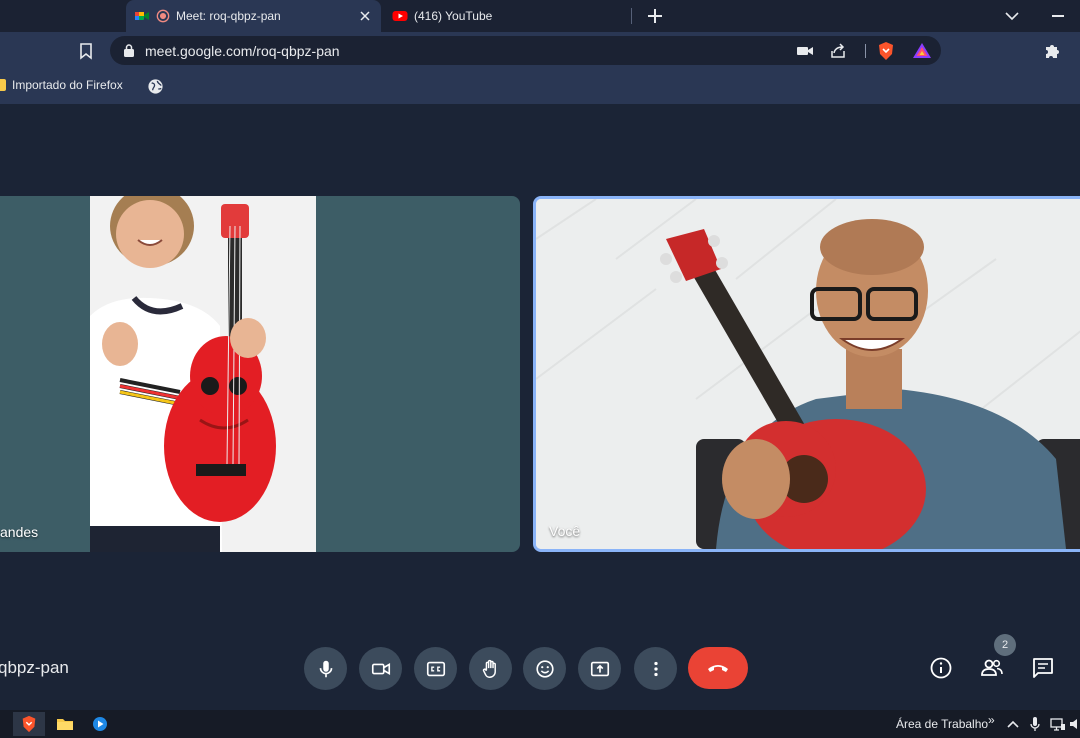  Describe the element at coordinates (991, 720) in the screenshot. I see `toolbar-overflow-chevron: »` at that location.